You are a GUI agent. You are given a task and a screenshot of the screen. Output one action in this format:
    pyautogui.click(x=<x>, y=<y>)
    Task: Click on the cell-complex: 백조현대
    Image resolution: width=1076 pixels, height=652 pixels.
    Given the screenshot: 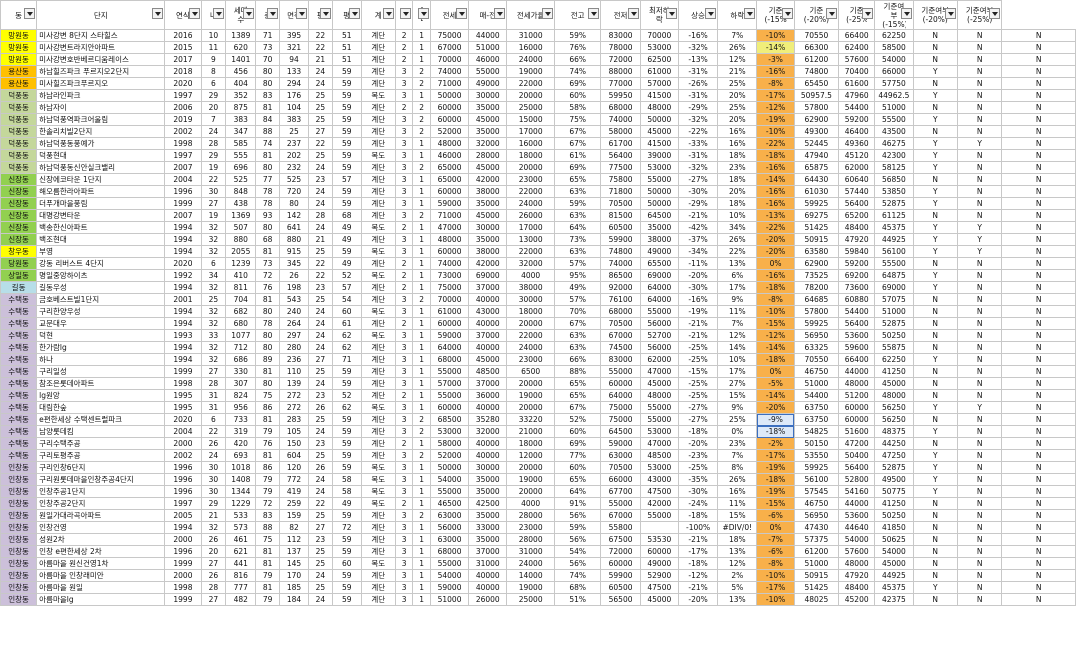 What is the action you would take?
    pyautogui.click(x=101, y=239)
    